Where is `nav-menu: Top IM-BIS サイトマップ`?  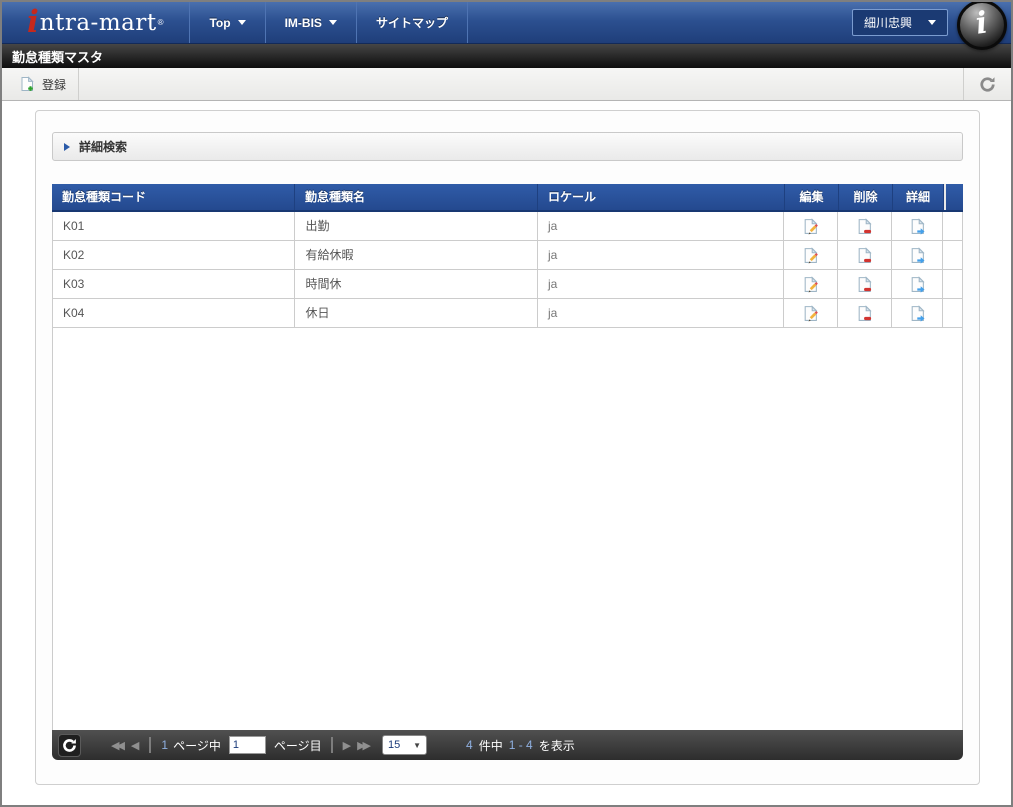
nav-menu: Top IM-BIS サイトマップ is located at coordinates (328, 22).